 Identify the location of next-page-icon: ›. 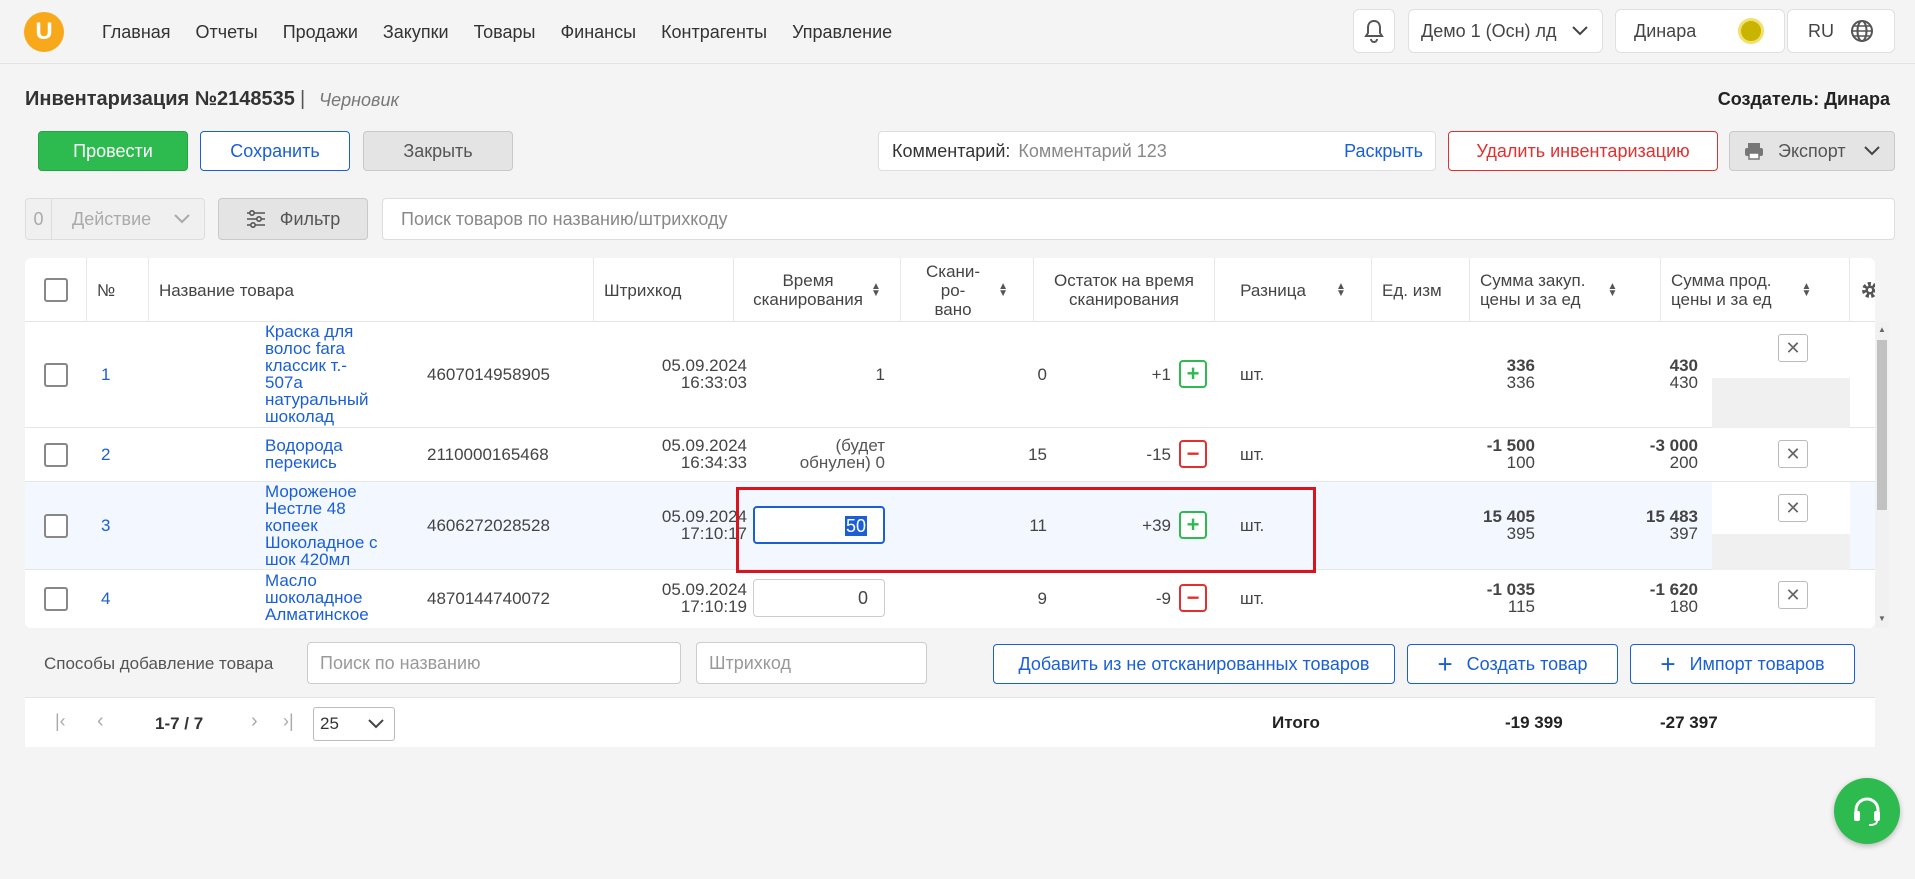
(254, 721).